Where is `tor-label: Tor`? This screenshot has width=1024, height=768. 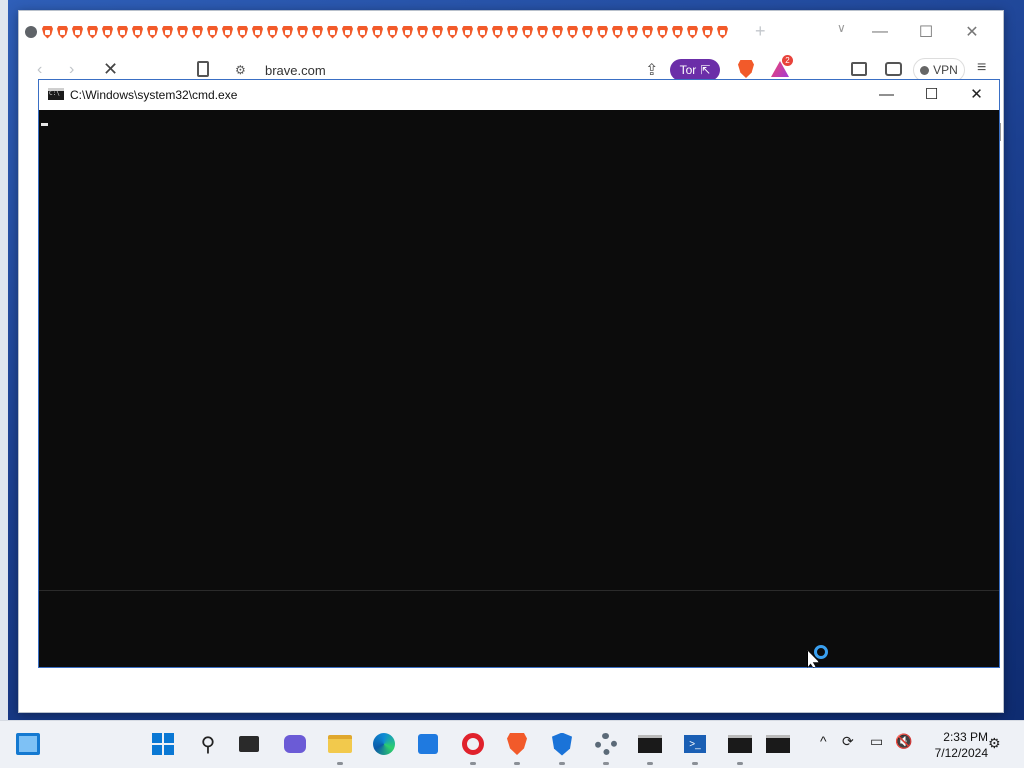 tor-label: Tor is located at coordinates (688, 70).